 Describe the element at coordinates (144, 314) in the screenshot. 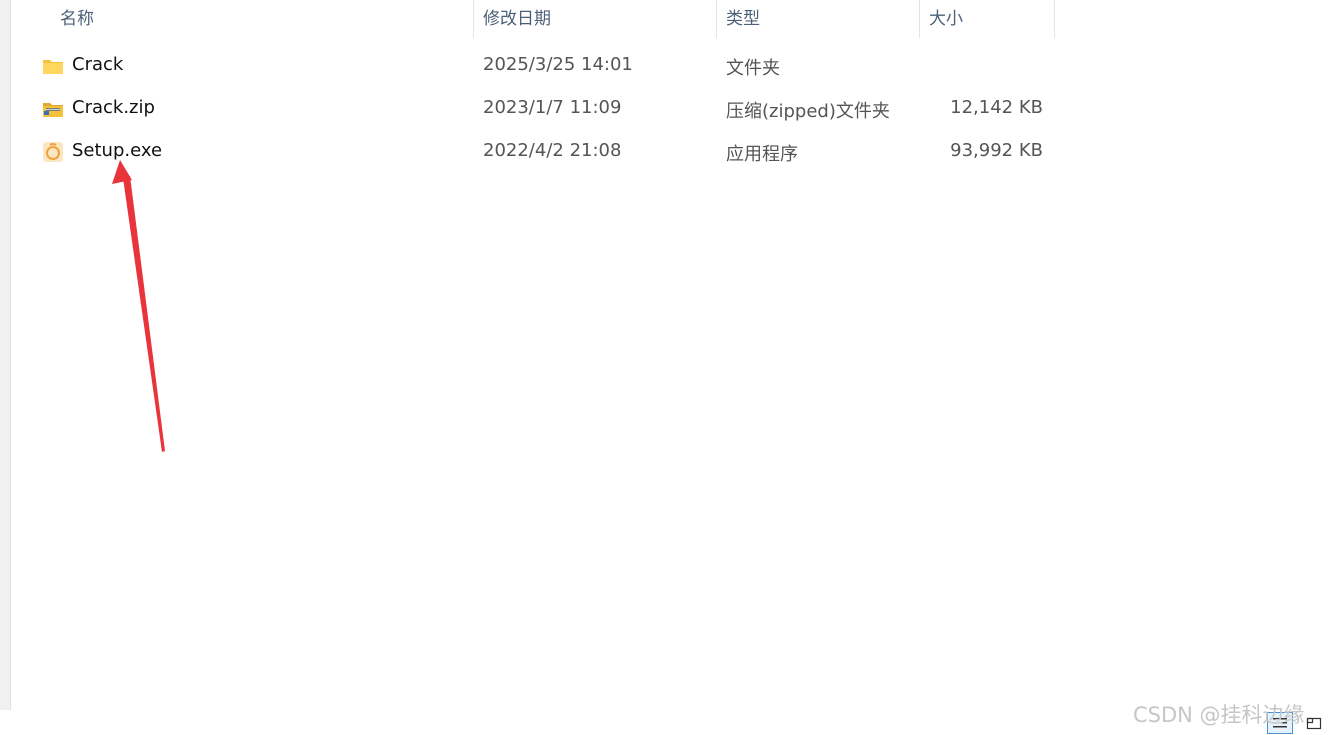

I see `annotation-arrow-shaft` at that location.